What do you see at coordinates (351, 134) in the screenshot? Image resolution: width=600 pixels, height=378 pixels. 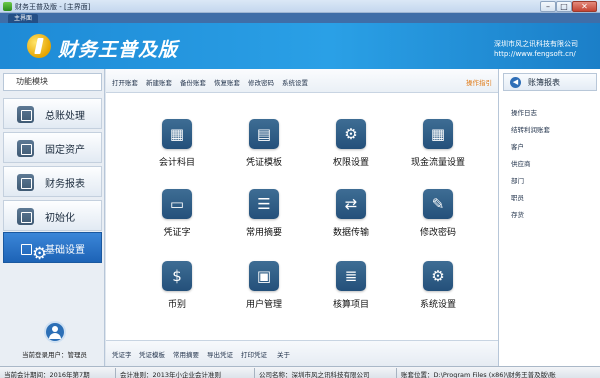 I see `permission-icon: ⚙` at bounding box center [351, 134].